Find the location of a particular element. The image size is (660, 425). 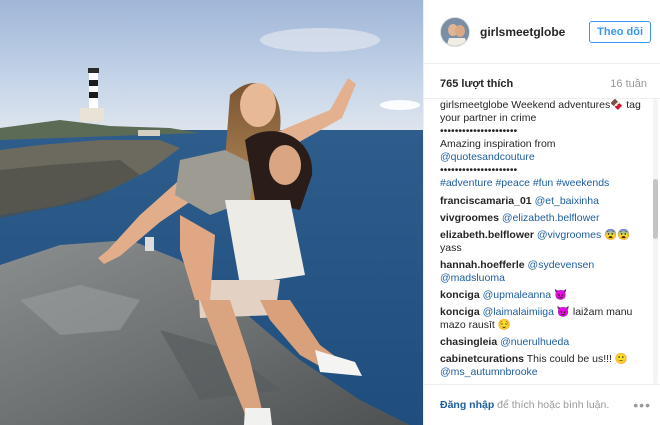

post-footer: Đăng nhập để thích hoặc bình luận. ••• is located at coordinates (542, 404).